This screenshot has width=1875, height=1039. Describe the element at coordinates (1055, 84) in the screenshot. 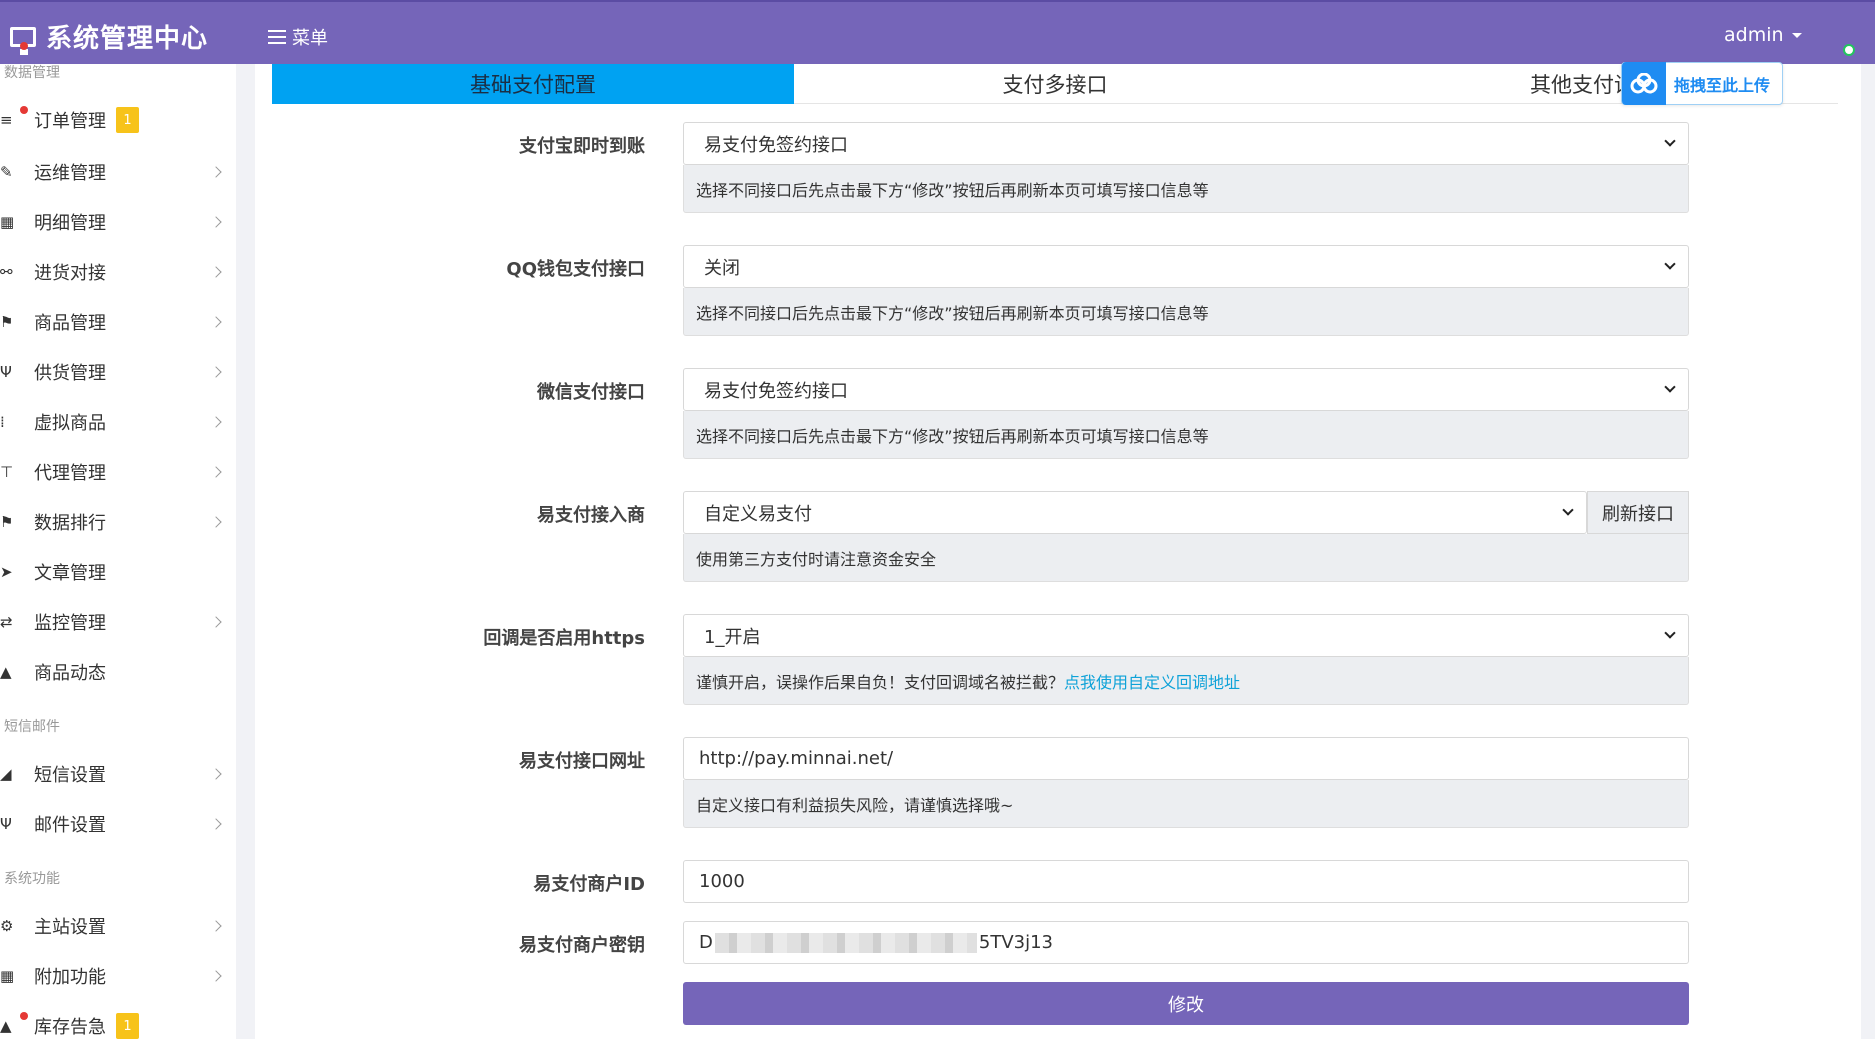

I see `tab-multi-interface: 支付多接口` at that location.